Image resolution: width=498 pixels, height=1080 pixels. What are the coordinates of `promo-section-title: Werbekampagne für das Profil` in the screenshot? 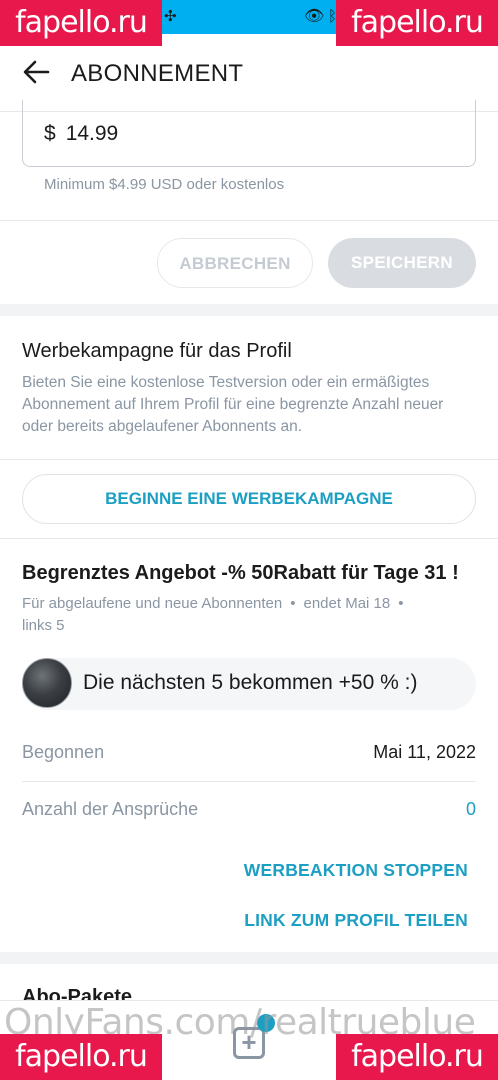 It's located at (157, 351).